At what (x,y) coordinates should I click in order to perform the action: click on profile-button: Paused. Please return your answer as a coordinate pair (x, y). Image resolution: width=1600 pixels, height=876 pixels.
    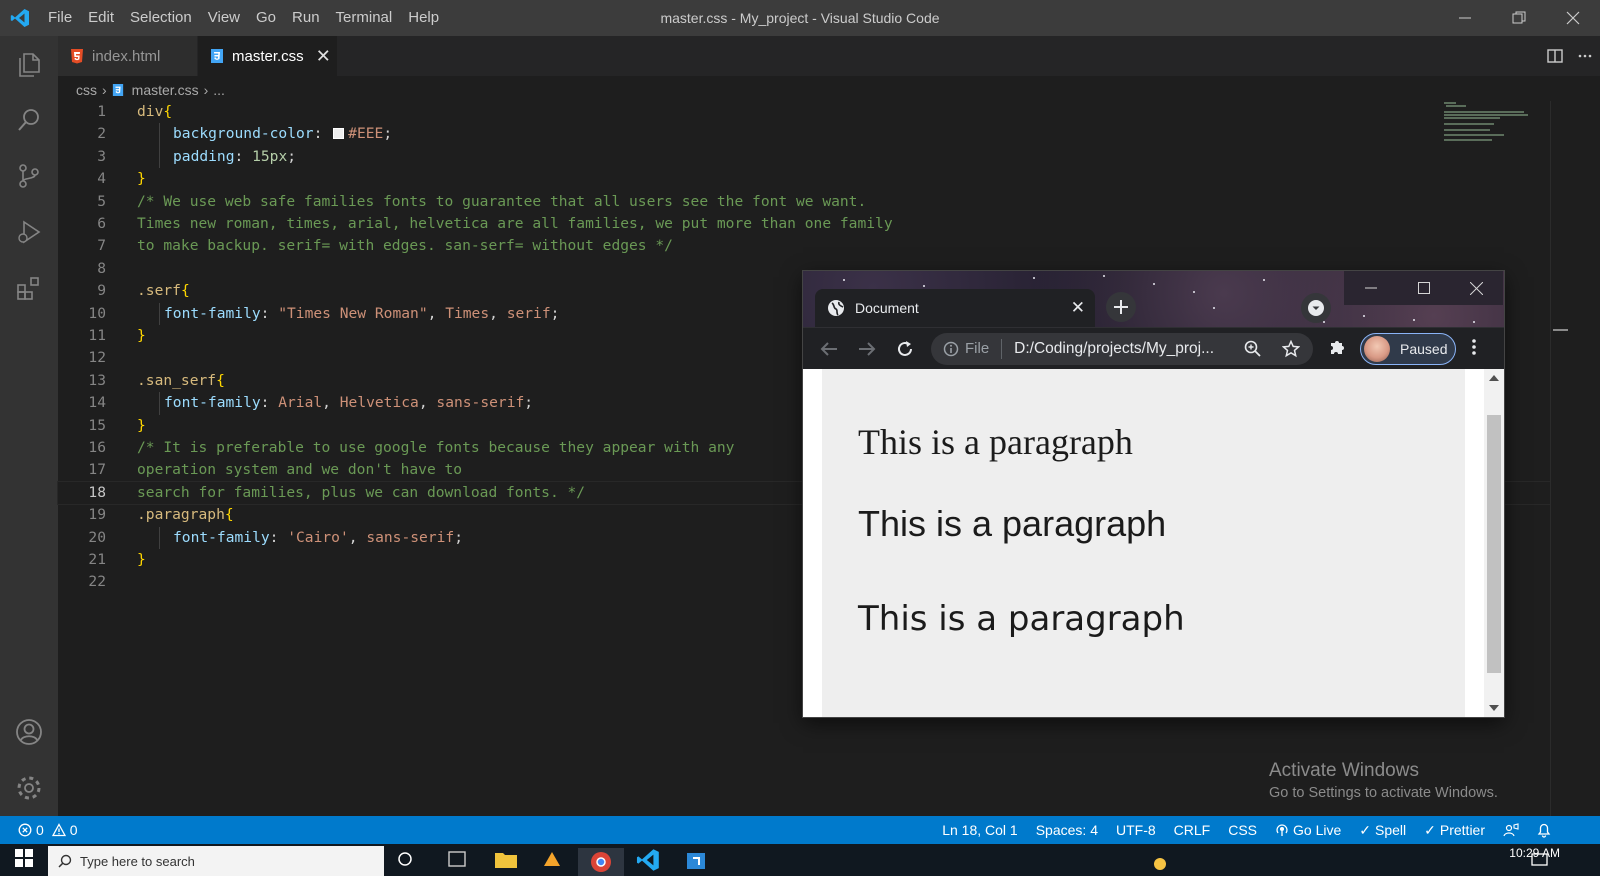
    Looking at the image, I should click on (1408, 349).